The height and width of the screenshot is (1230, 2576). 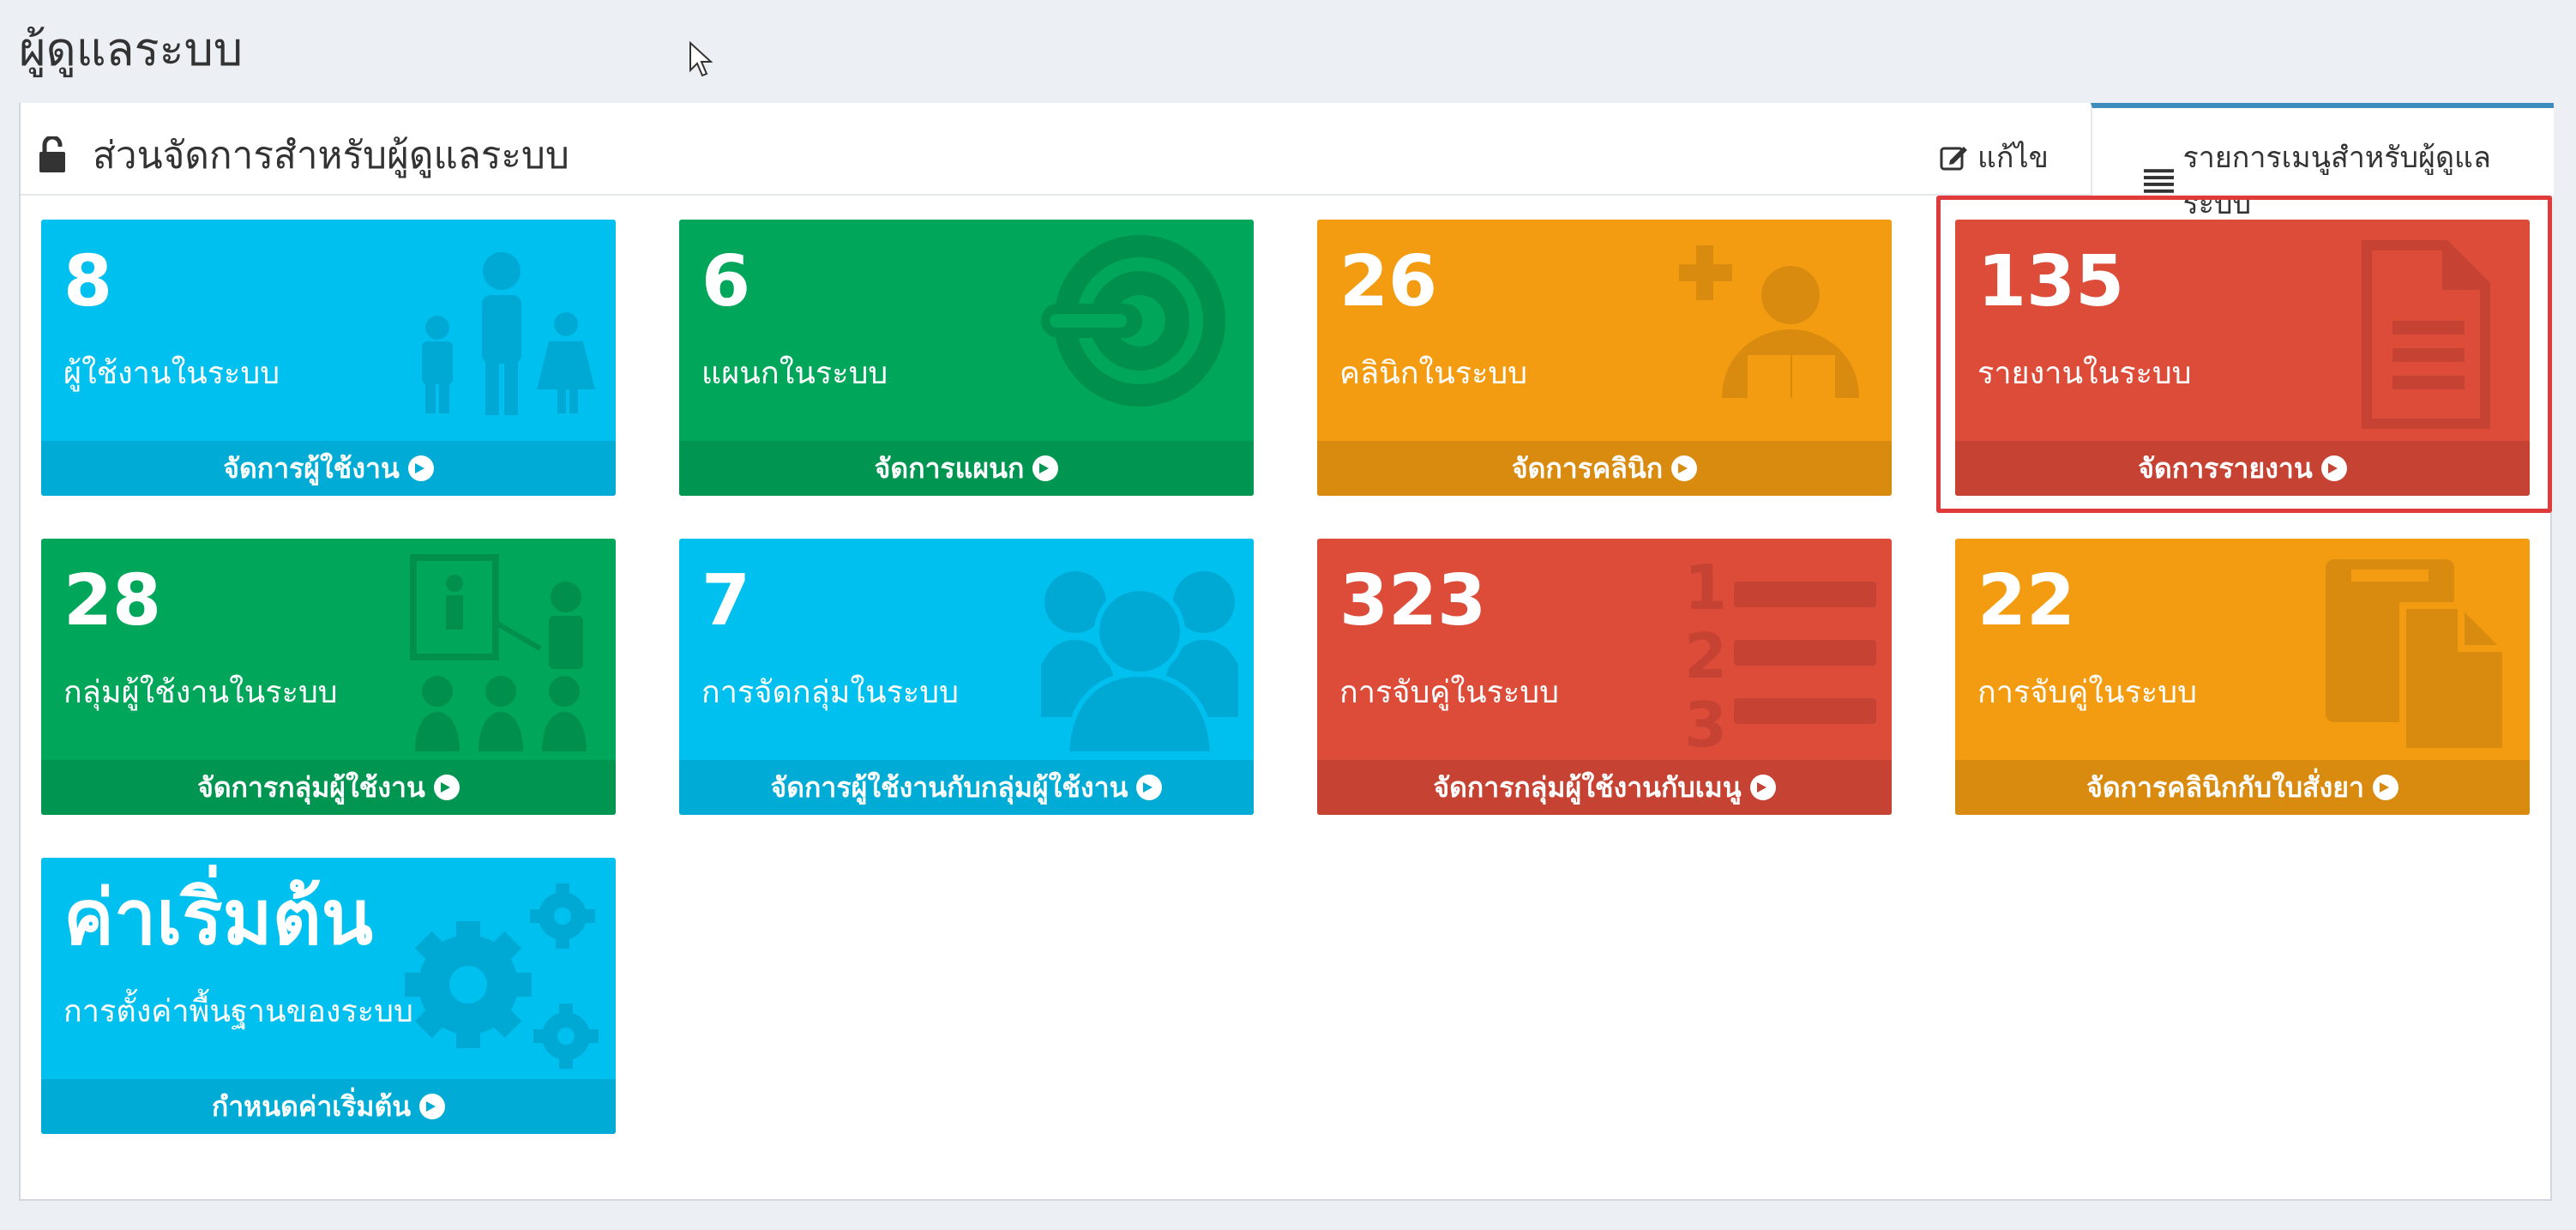 What do you see at coordinates (1388, 282) in the screenshot?
I see `box-value: 26` at bounding box center [1388, 282].